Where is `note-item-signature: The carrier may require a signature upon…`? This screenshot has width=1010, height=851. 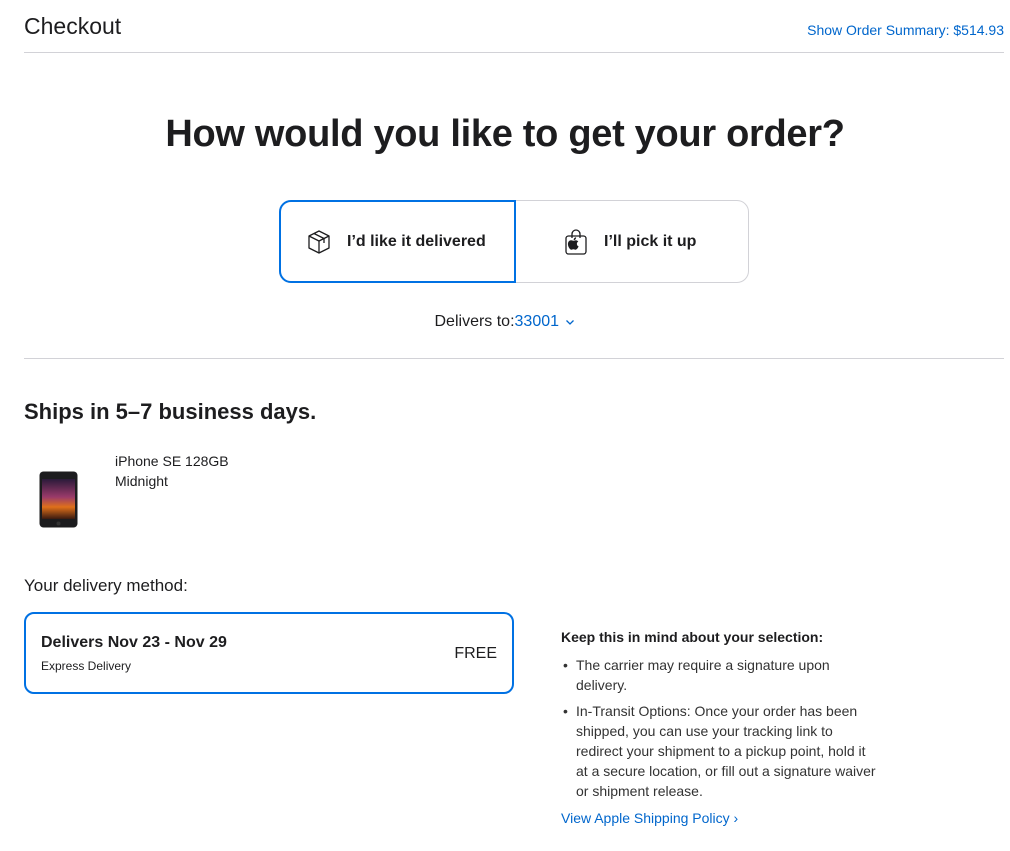
note-item-signature: The carrier may require a signature upon… is located at coordinates (719, 675).